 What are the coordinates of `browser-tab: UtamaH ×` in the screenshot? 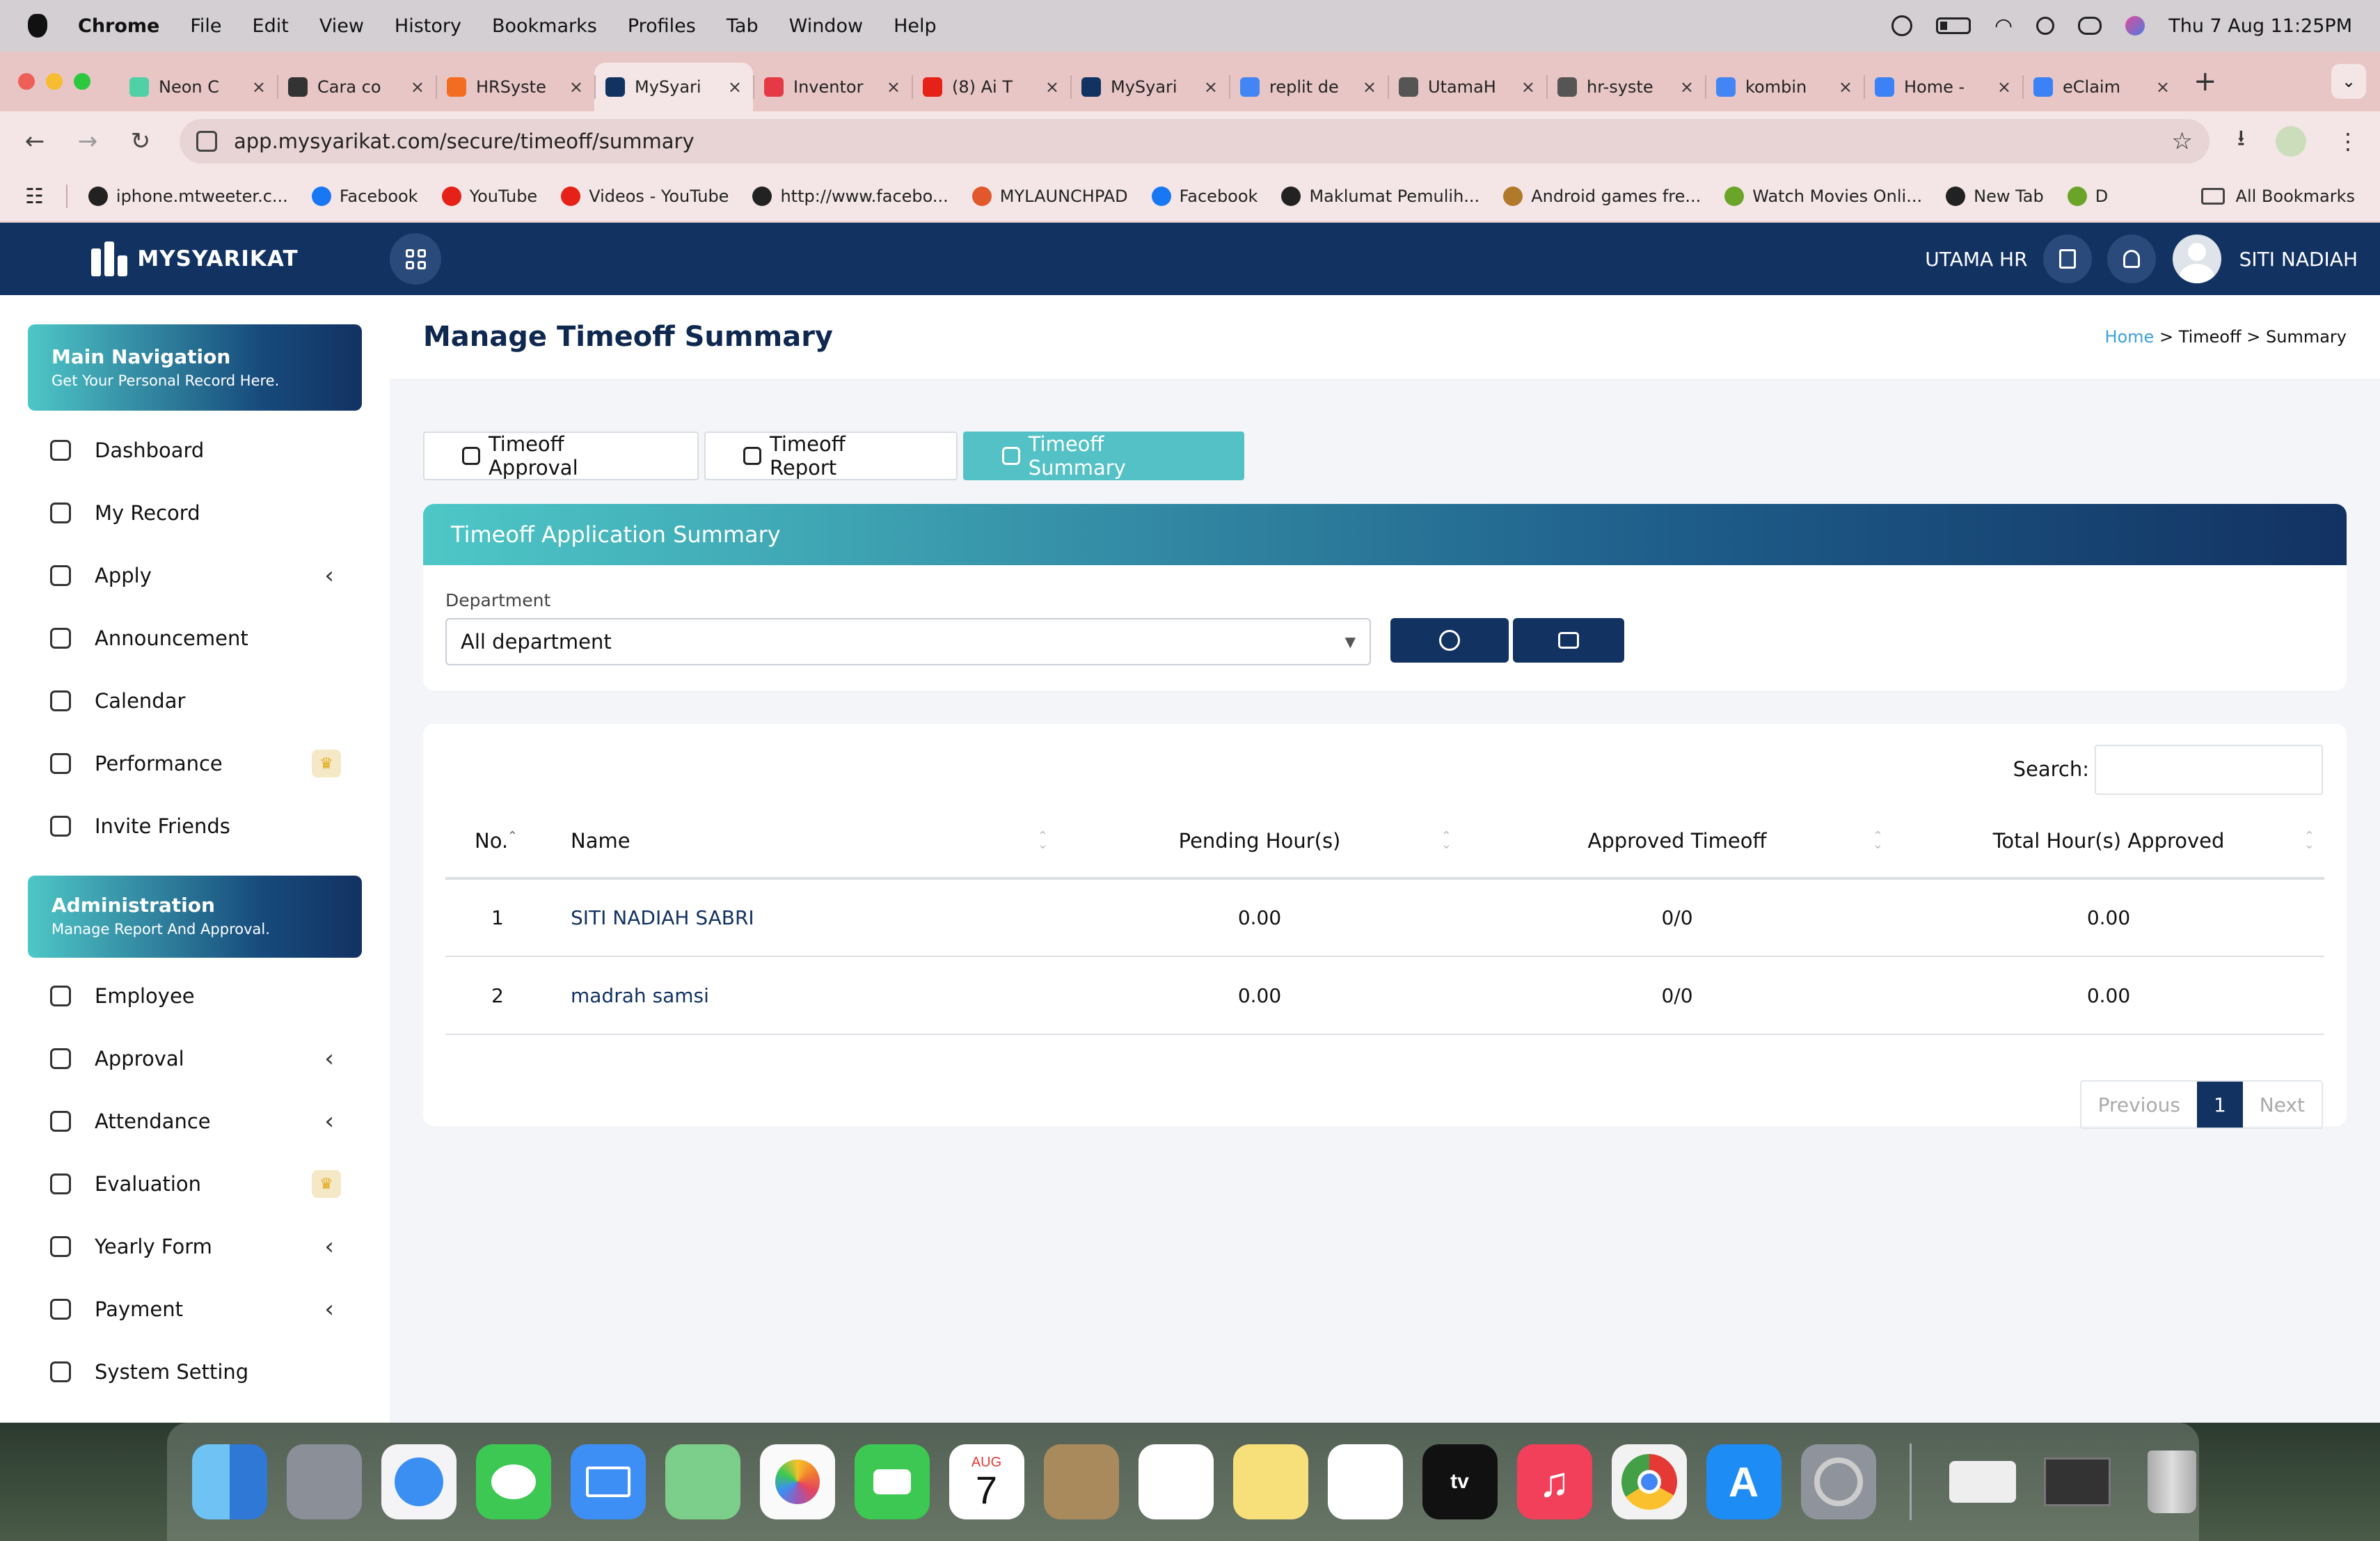 It's located at (1467, 87).